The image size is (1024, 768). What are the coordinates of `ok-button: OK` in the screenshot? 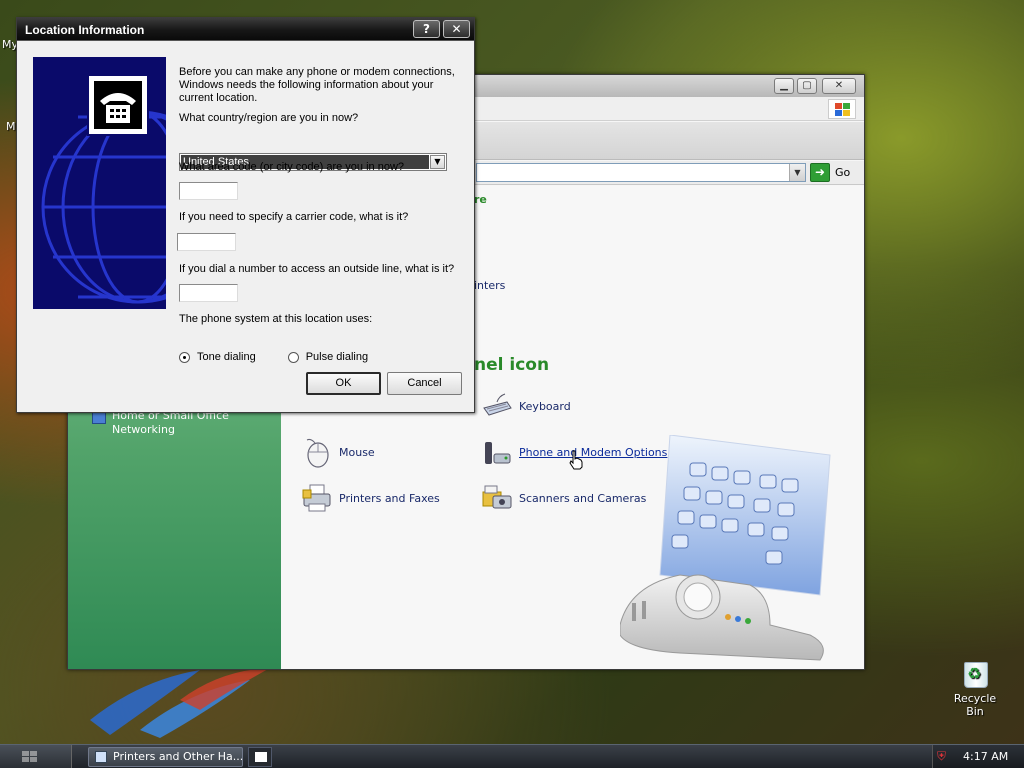 It's located at (343, 383).